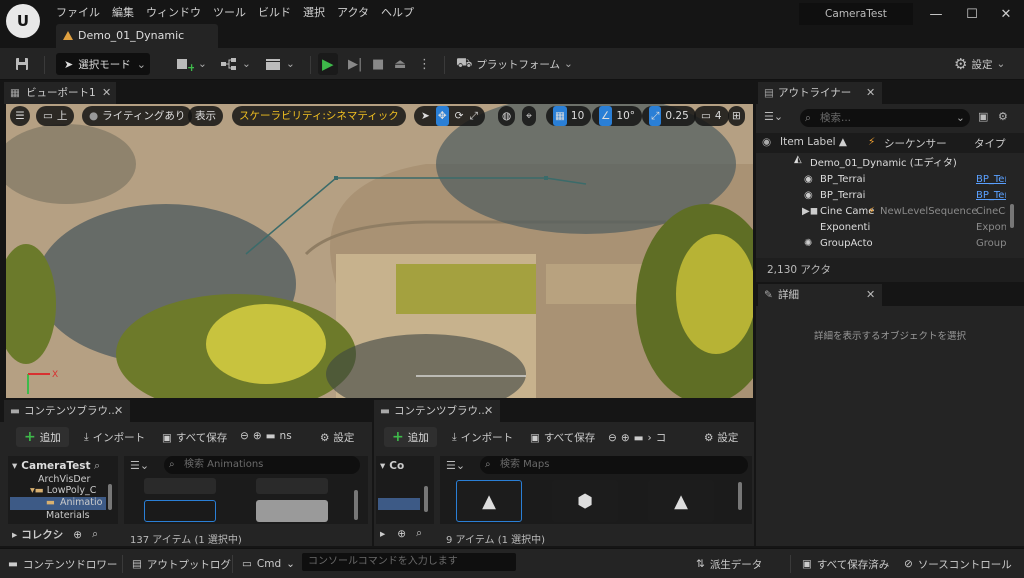 Image resolution: width=1024 pixels, height=578 pixels. I want to click on map-tile: ⬢, so click(585, 501).